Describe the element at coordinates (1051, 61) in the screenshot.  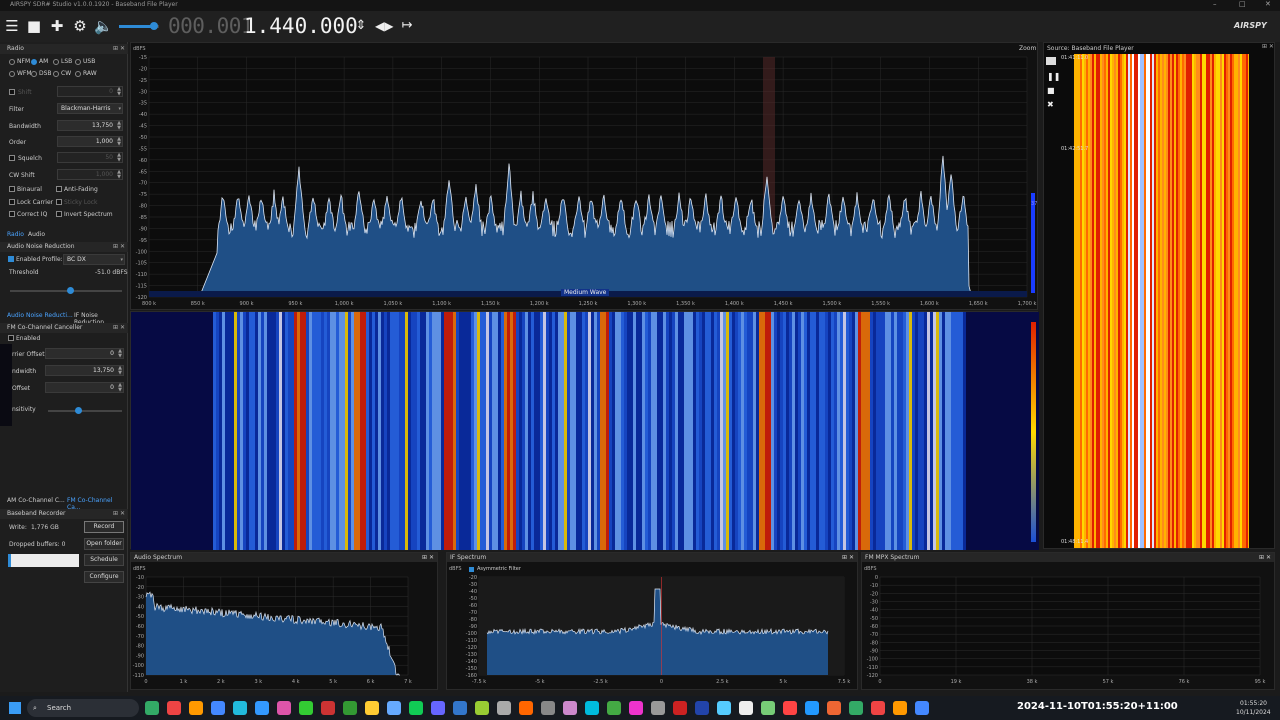
I see `folder-icon` at that location.